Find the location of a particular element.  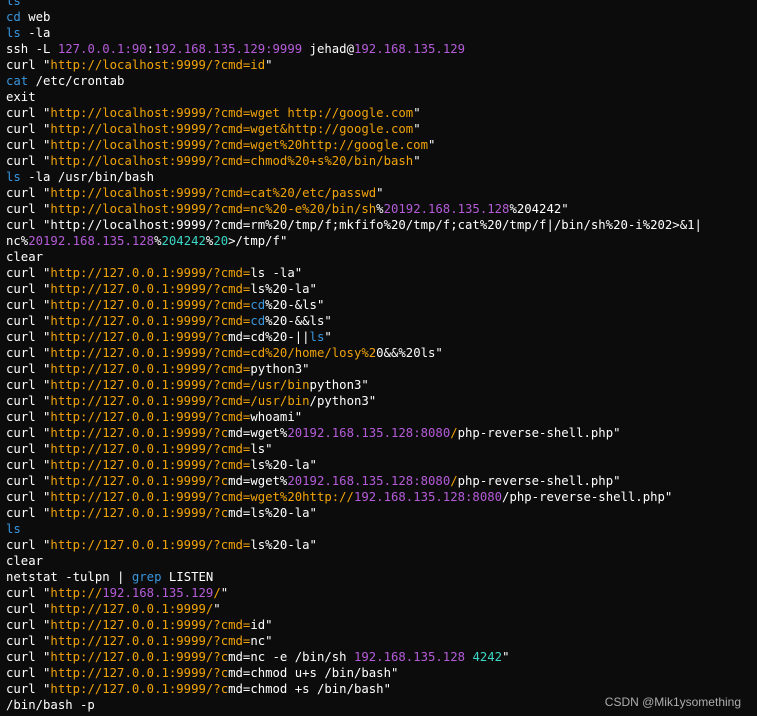

command-token: cd%20/home/losy%2 is located at coordinates (313, 353).